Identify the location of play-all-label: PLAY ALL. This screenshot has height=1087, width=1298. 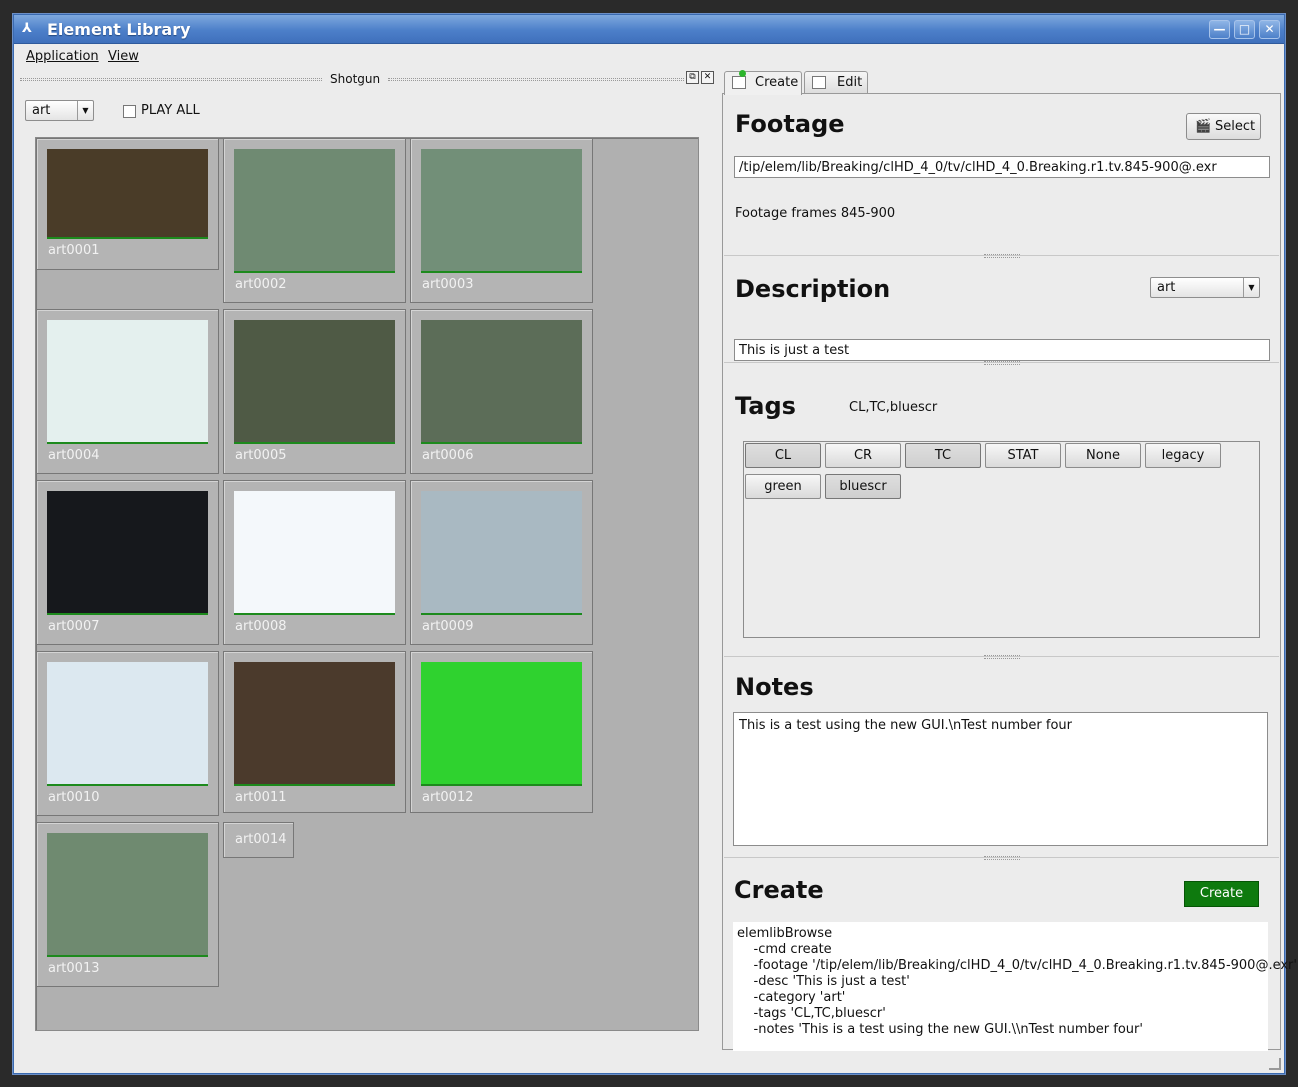
(170, 110).